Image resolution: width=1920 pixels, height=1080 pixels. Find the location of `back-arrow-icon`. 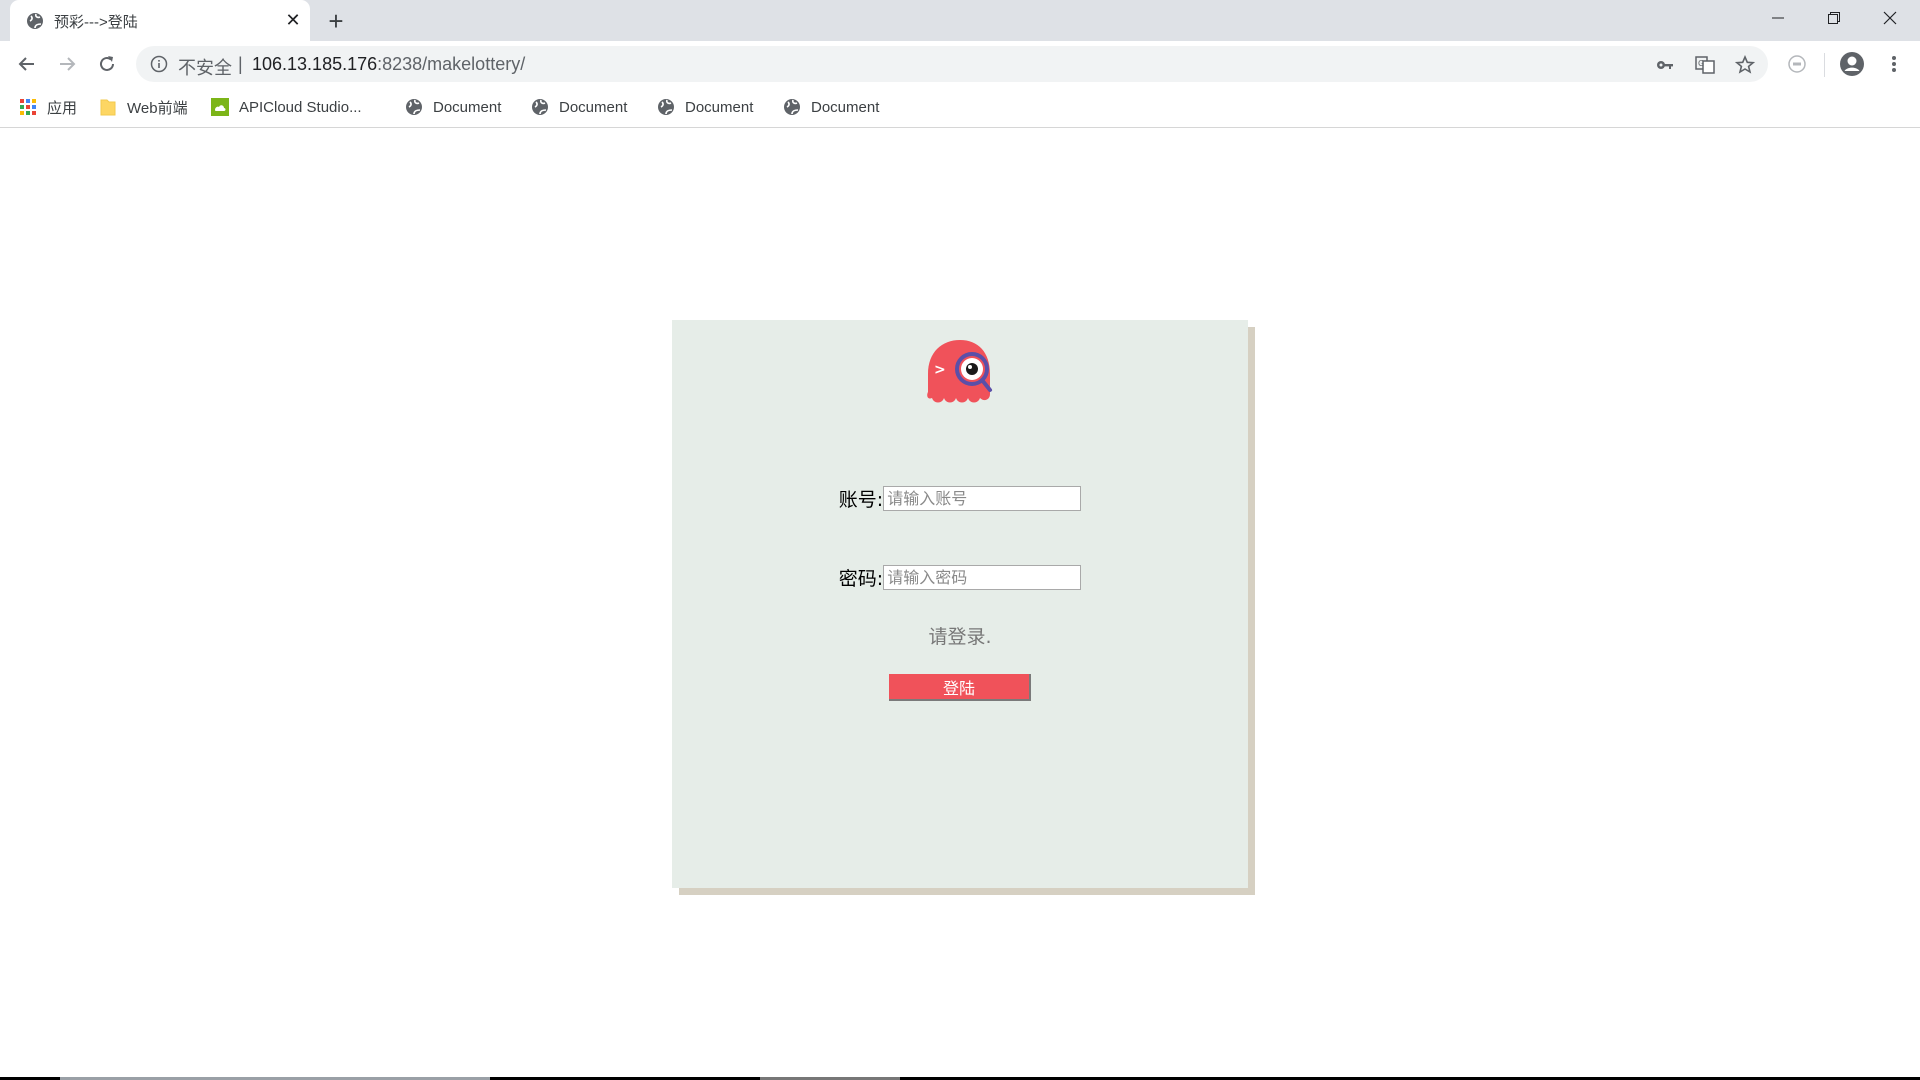

back-arrow-icon is located at coordinates (26, 64).